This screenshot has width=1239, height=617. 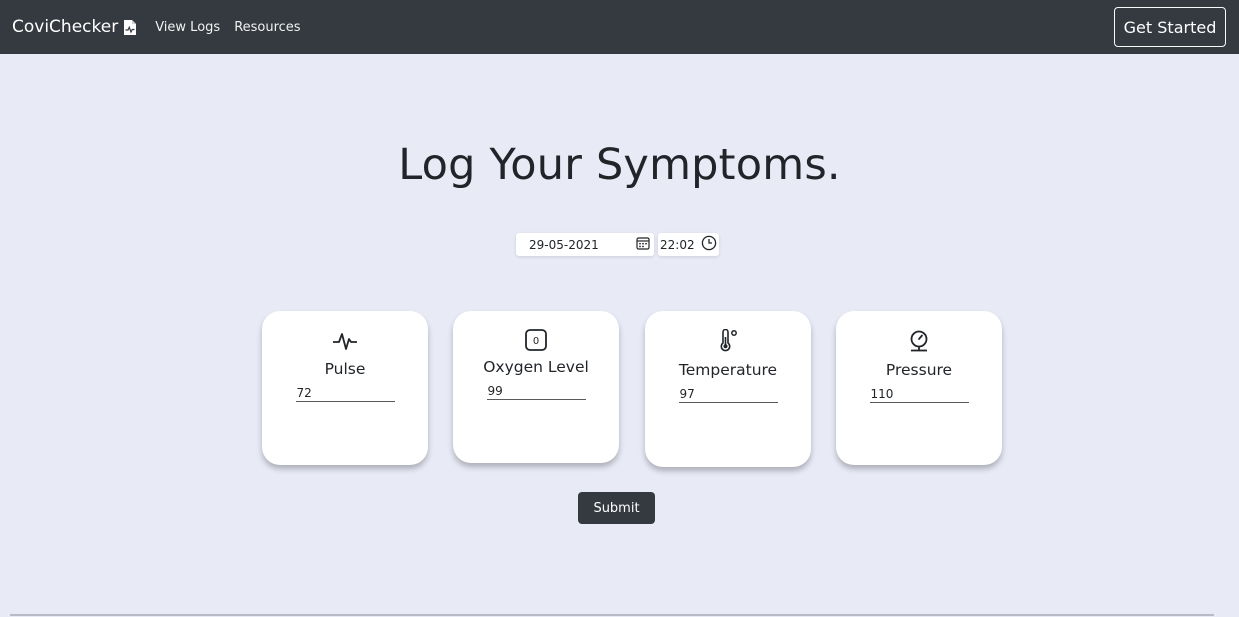 I want to click on temperature-card: Temperature, so click(x=728, y=389).